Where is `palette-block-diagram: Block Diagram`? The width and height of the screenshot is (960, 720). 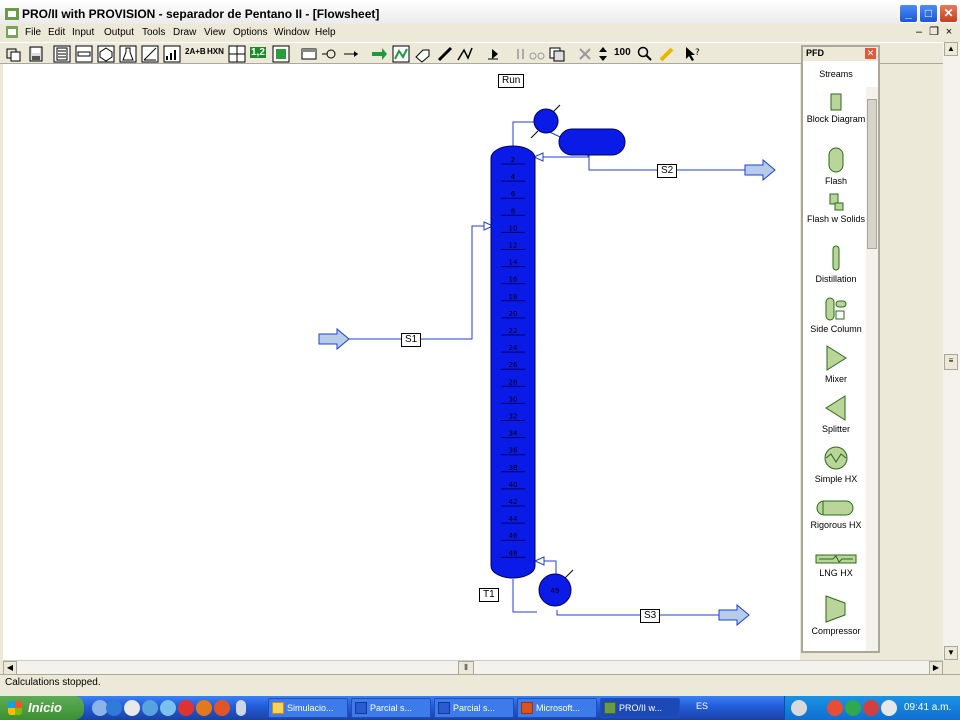 palette-block-diagram: Block Diagram is located at coordinates (836, 109).